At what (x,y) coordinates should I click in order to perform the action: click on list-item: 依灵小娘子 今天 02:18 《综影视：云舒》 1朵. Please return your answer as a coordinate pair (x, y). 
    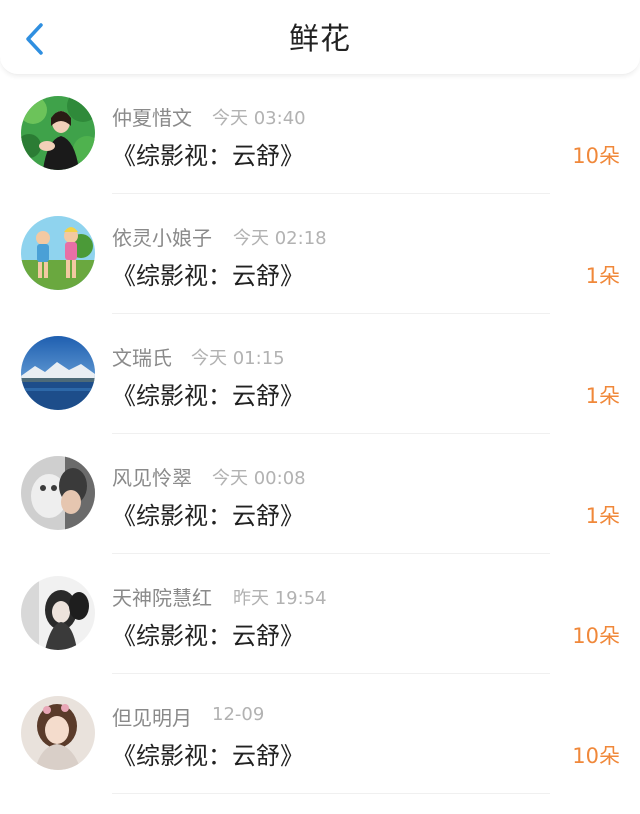
    Looking at the image, I should click on (320, 254).